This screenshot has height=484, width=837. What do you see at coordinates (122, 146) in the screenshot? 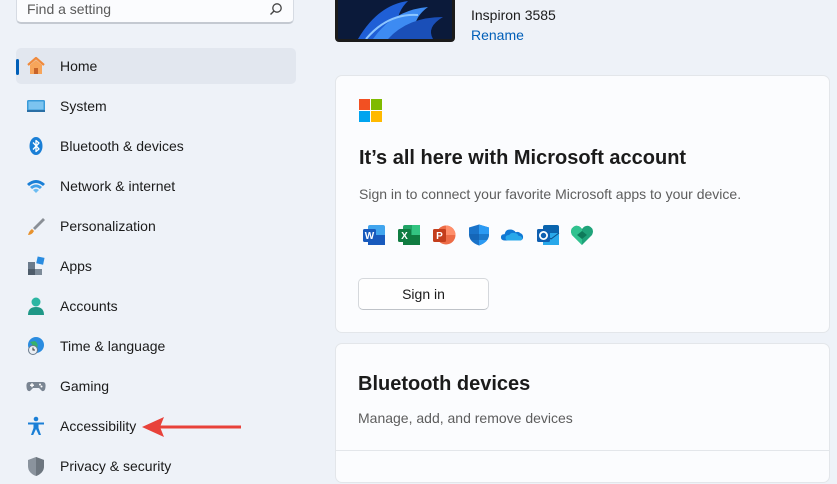
I see `sidebar-item-label: Bluetooth & devices` at bounding box center [122, 146].